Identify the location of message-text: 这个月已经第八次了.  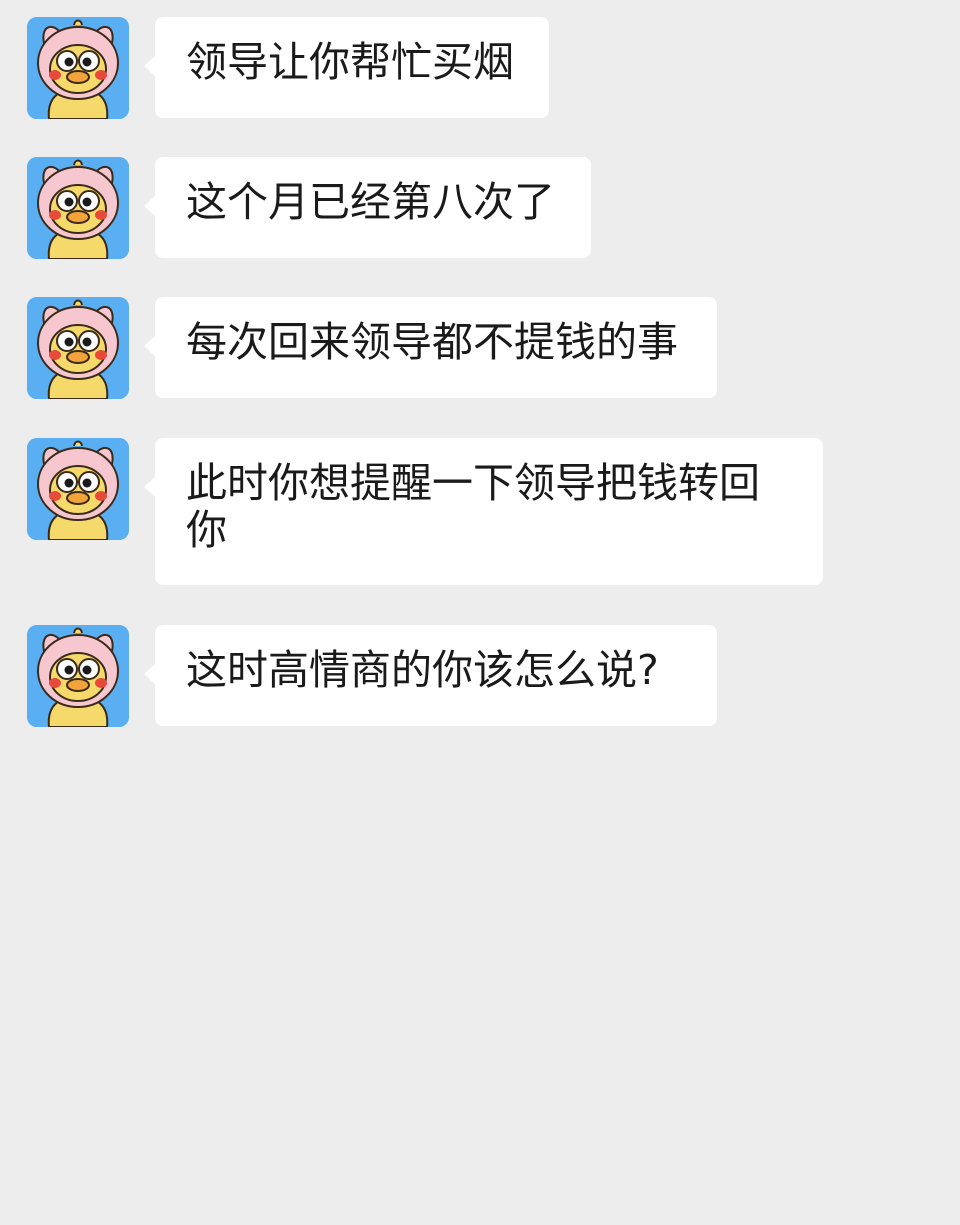
(370, 202).